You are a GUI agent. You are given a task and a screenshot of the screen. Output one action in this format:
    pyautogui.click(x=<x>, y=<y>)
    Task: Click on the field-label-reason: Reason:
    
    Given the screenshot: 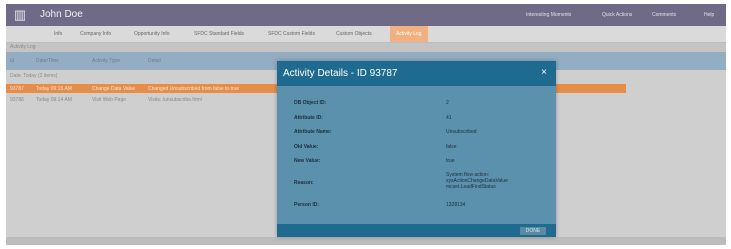 What is the action you would take?
    pyautogui.click(x=304, y=183)
    